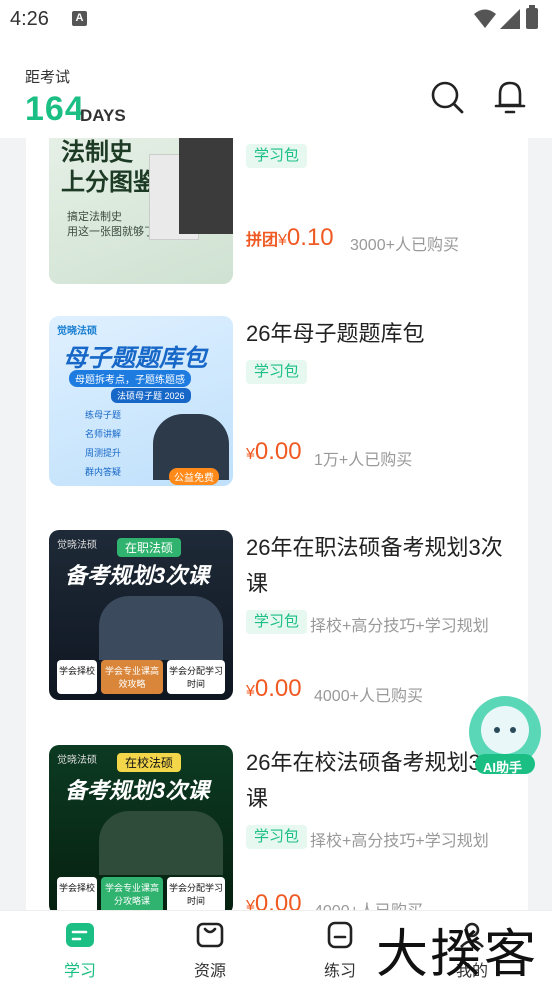 This screenshot has height=983, width=552. Describe the element at coordinates (79, 18) in the screenshot. I see `accessibility-icon: A` at that location.